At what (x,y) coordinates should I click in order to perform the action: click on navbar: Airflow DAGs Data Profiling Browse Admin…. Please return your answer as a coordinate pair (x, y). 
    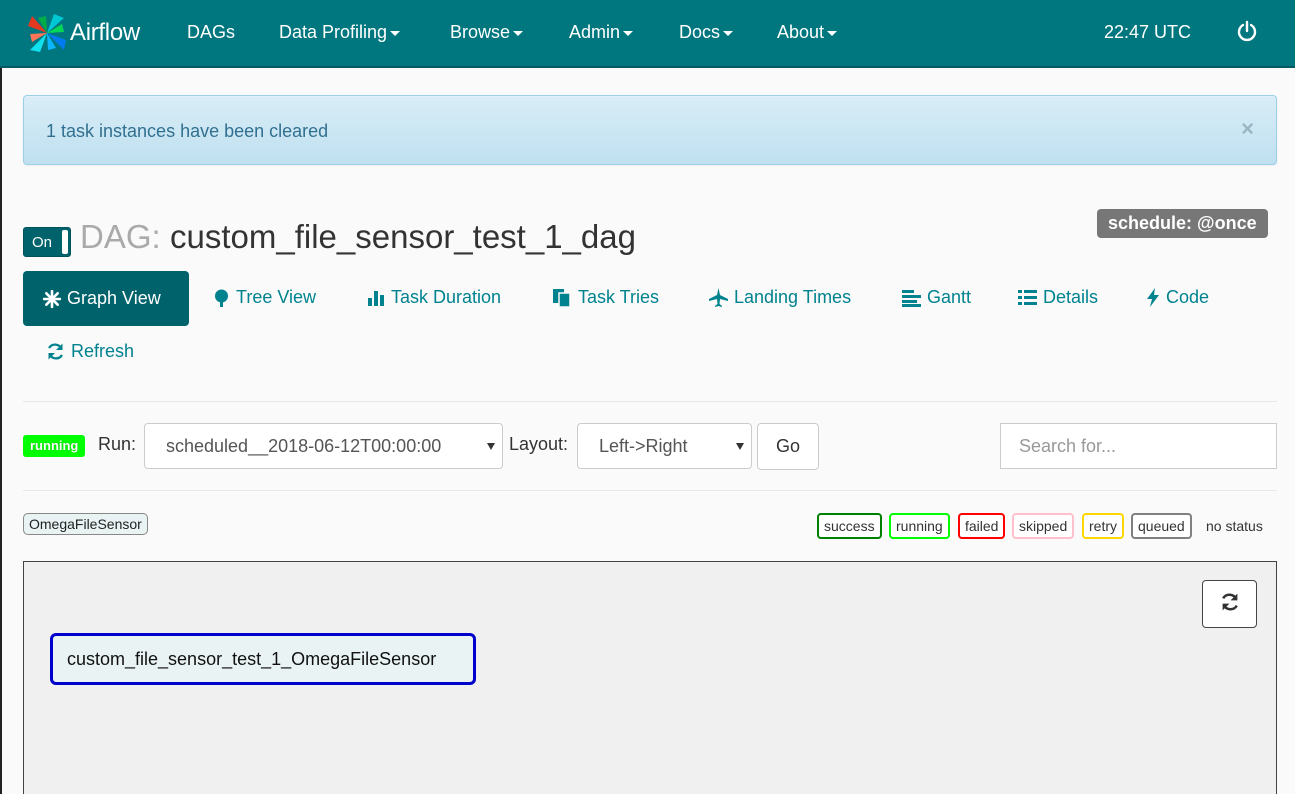
    Looking at the image, I should click on (647, 34).